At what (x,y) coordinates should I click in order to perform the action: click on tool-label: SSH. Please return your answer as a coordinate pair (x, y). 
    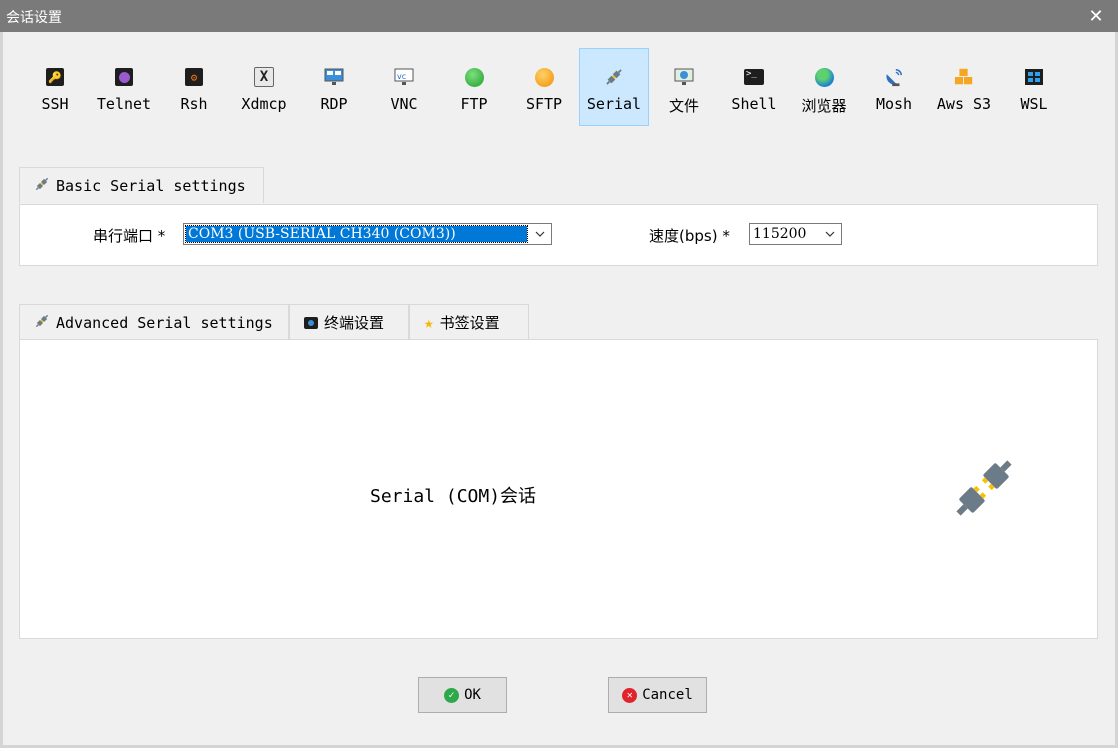
    Looking at the image, I should click on (55, 104).